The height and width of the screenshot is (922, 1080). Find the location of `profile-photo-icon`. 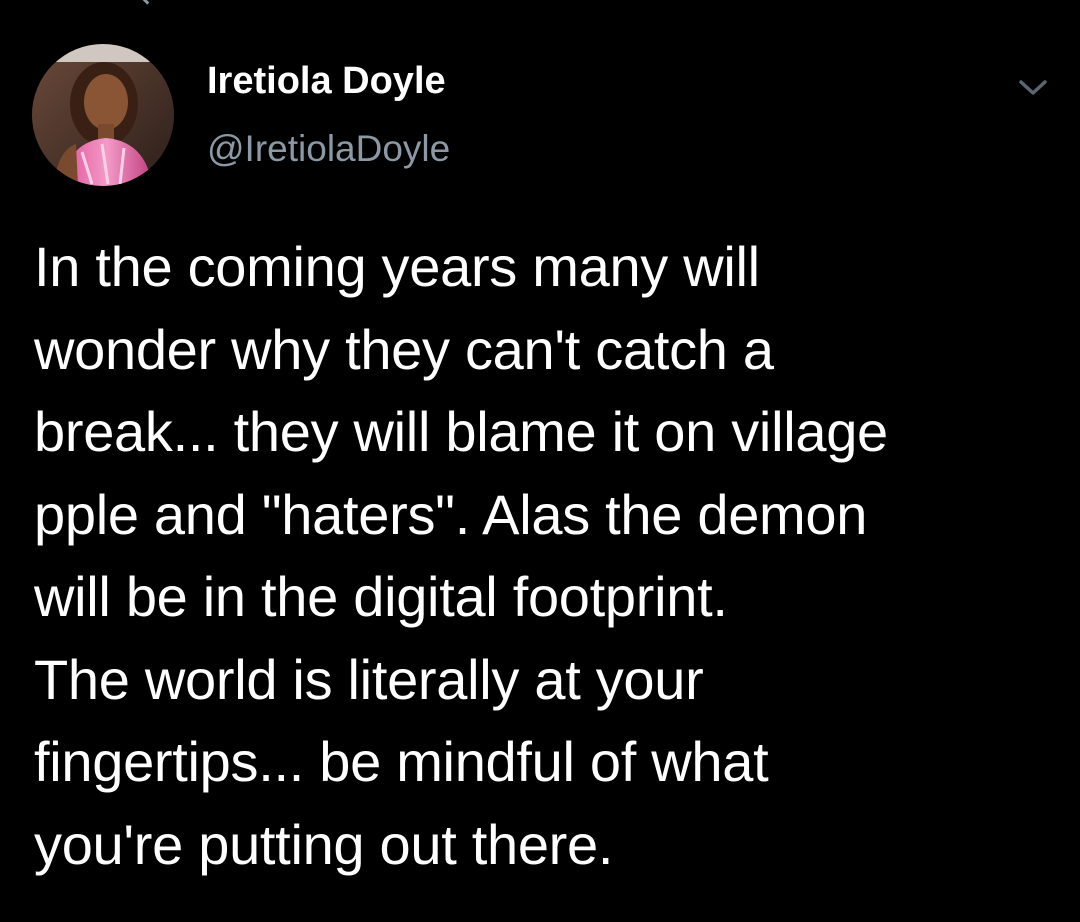

profile-photo-icon is located at coordinates (103, 115).